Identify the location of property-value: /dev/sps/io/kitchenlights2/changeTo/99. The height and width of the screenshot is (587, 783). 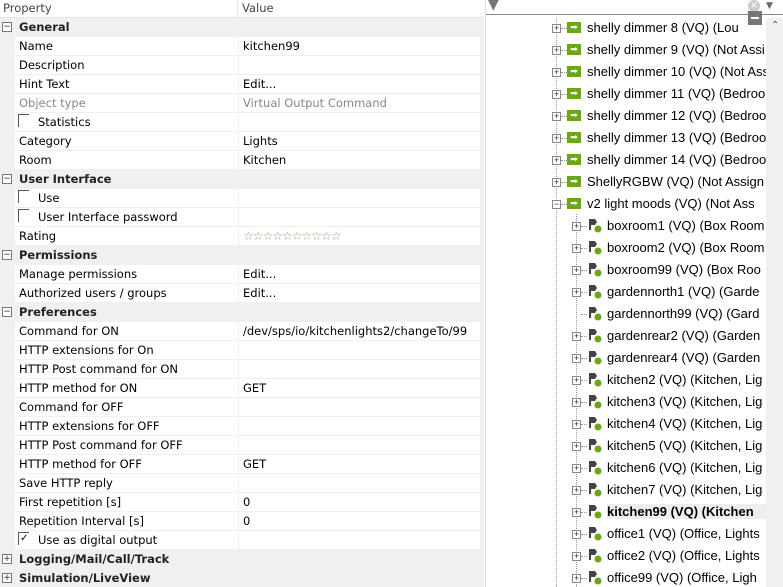
(359, 331).